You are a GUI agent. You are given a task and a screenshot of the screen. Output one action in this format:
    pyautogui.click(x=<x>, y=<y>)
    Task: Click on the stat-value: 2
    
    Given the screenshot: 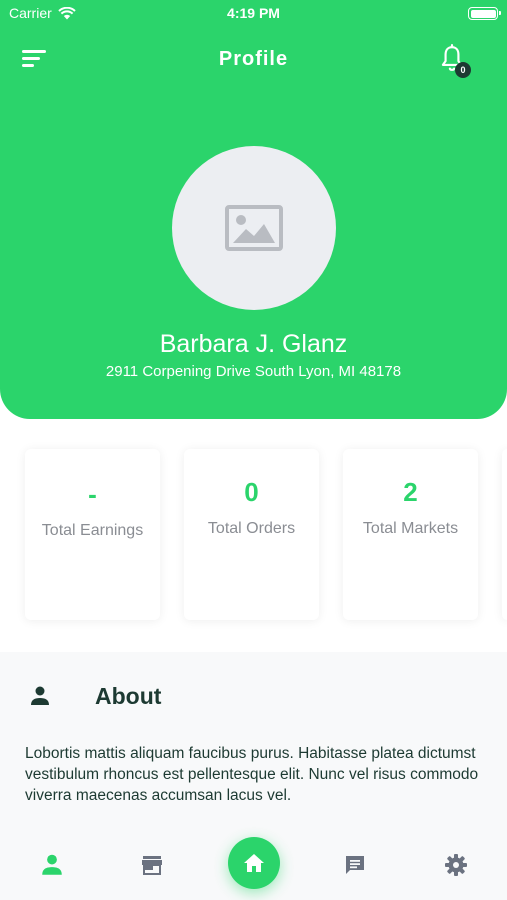 What is the action you would take?
    pyautogui.click(x=410, y=492)
    